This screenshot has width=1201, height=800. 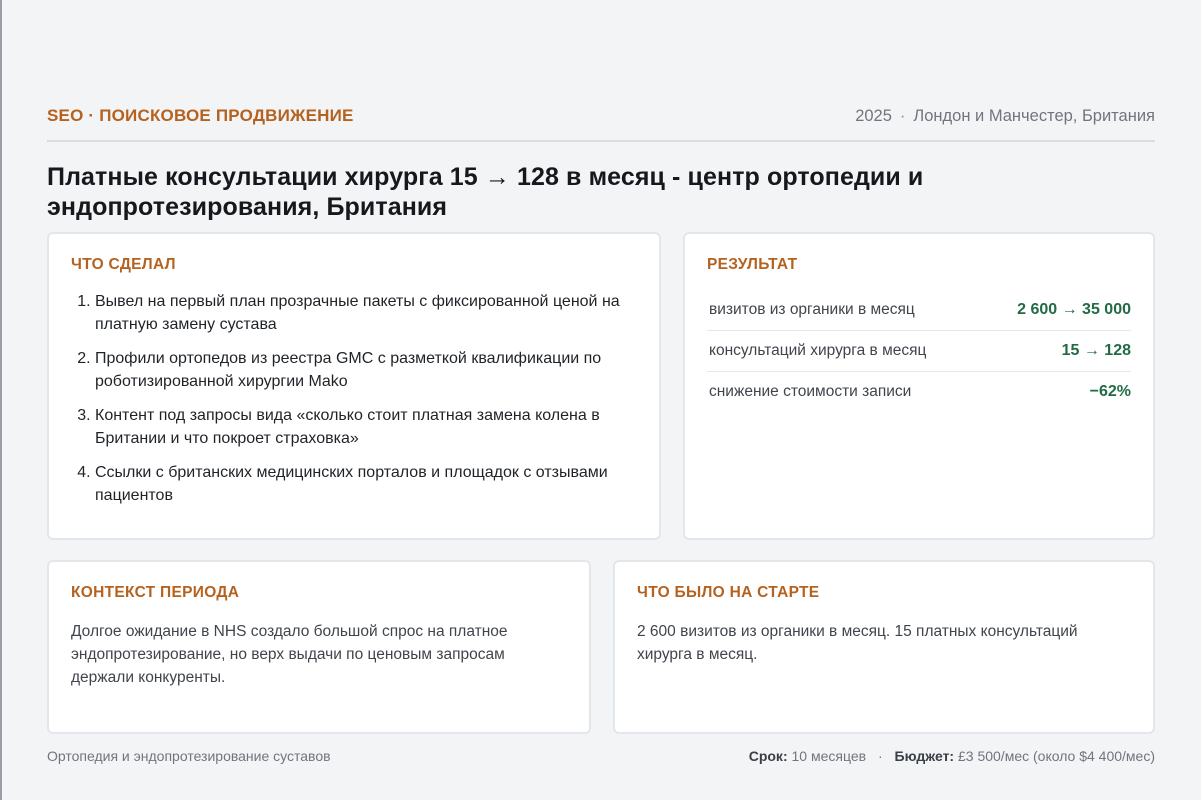 I want to click on niche-label: Ортопедия и эндопротезирование суставов, so click(x=189, y=756).